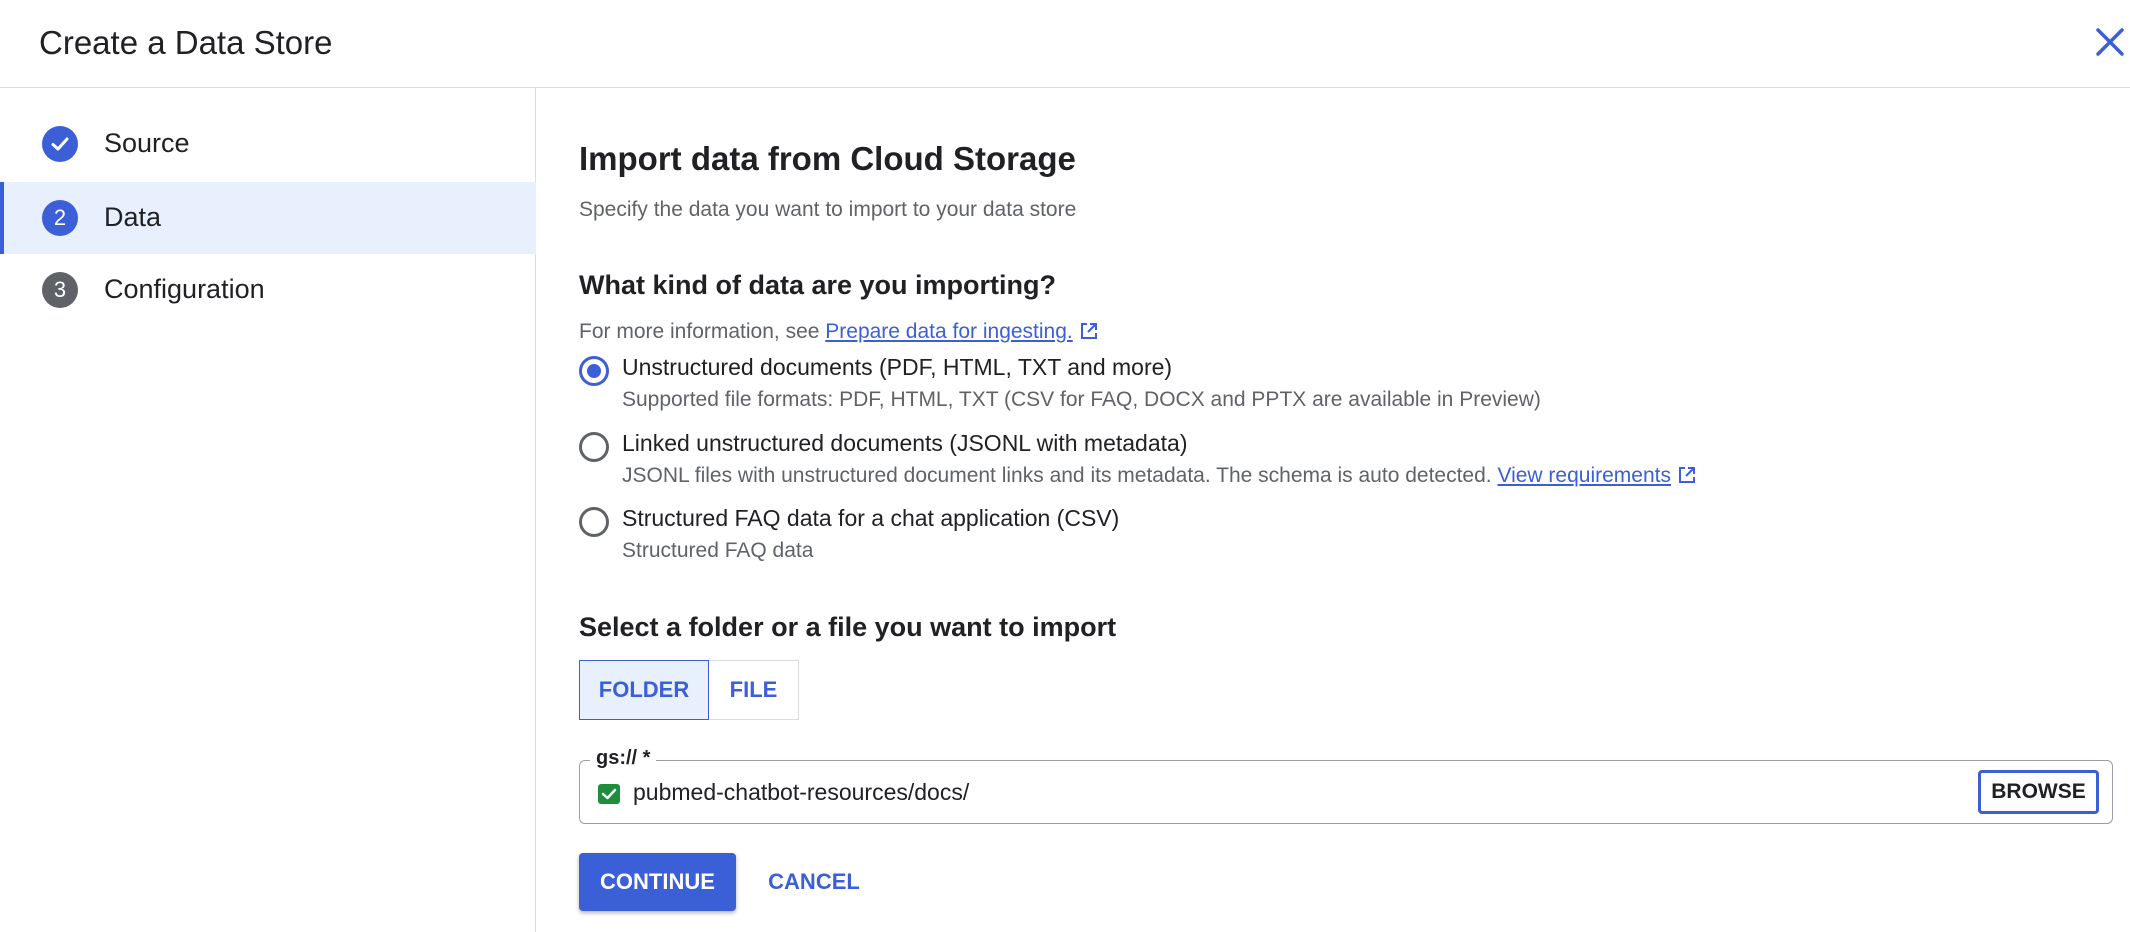 Image resolution: width=2130 pixels, height=932 pixels. I want to click on info-prefix: For more information, see, so click(702, 331).